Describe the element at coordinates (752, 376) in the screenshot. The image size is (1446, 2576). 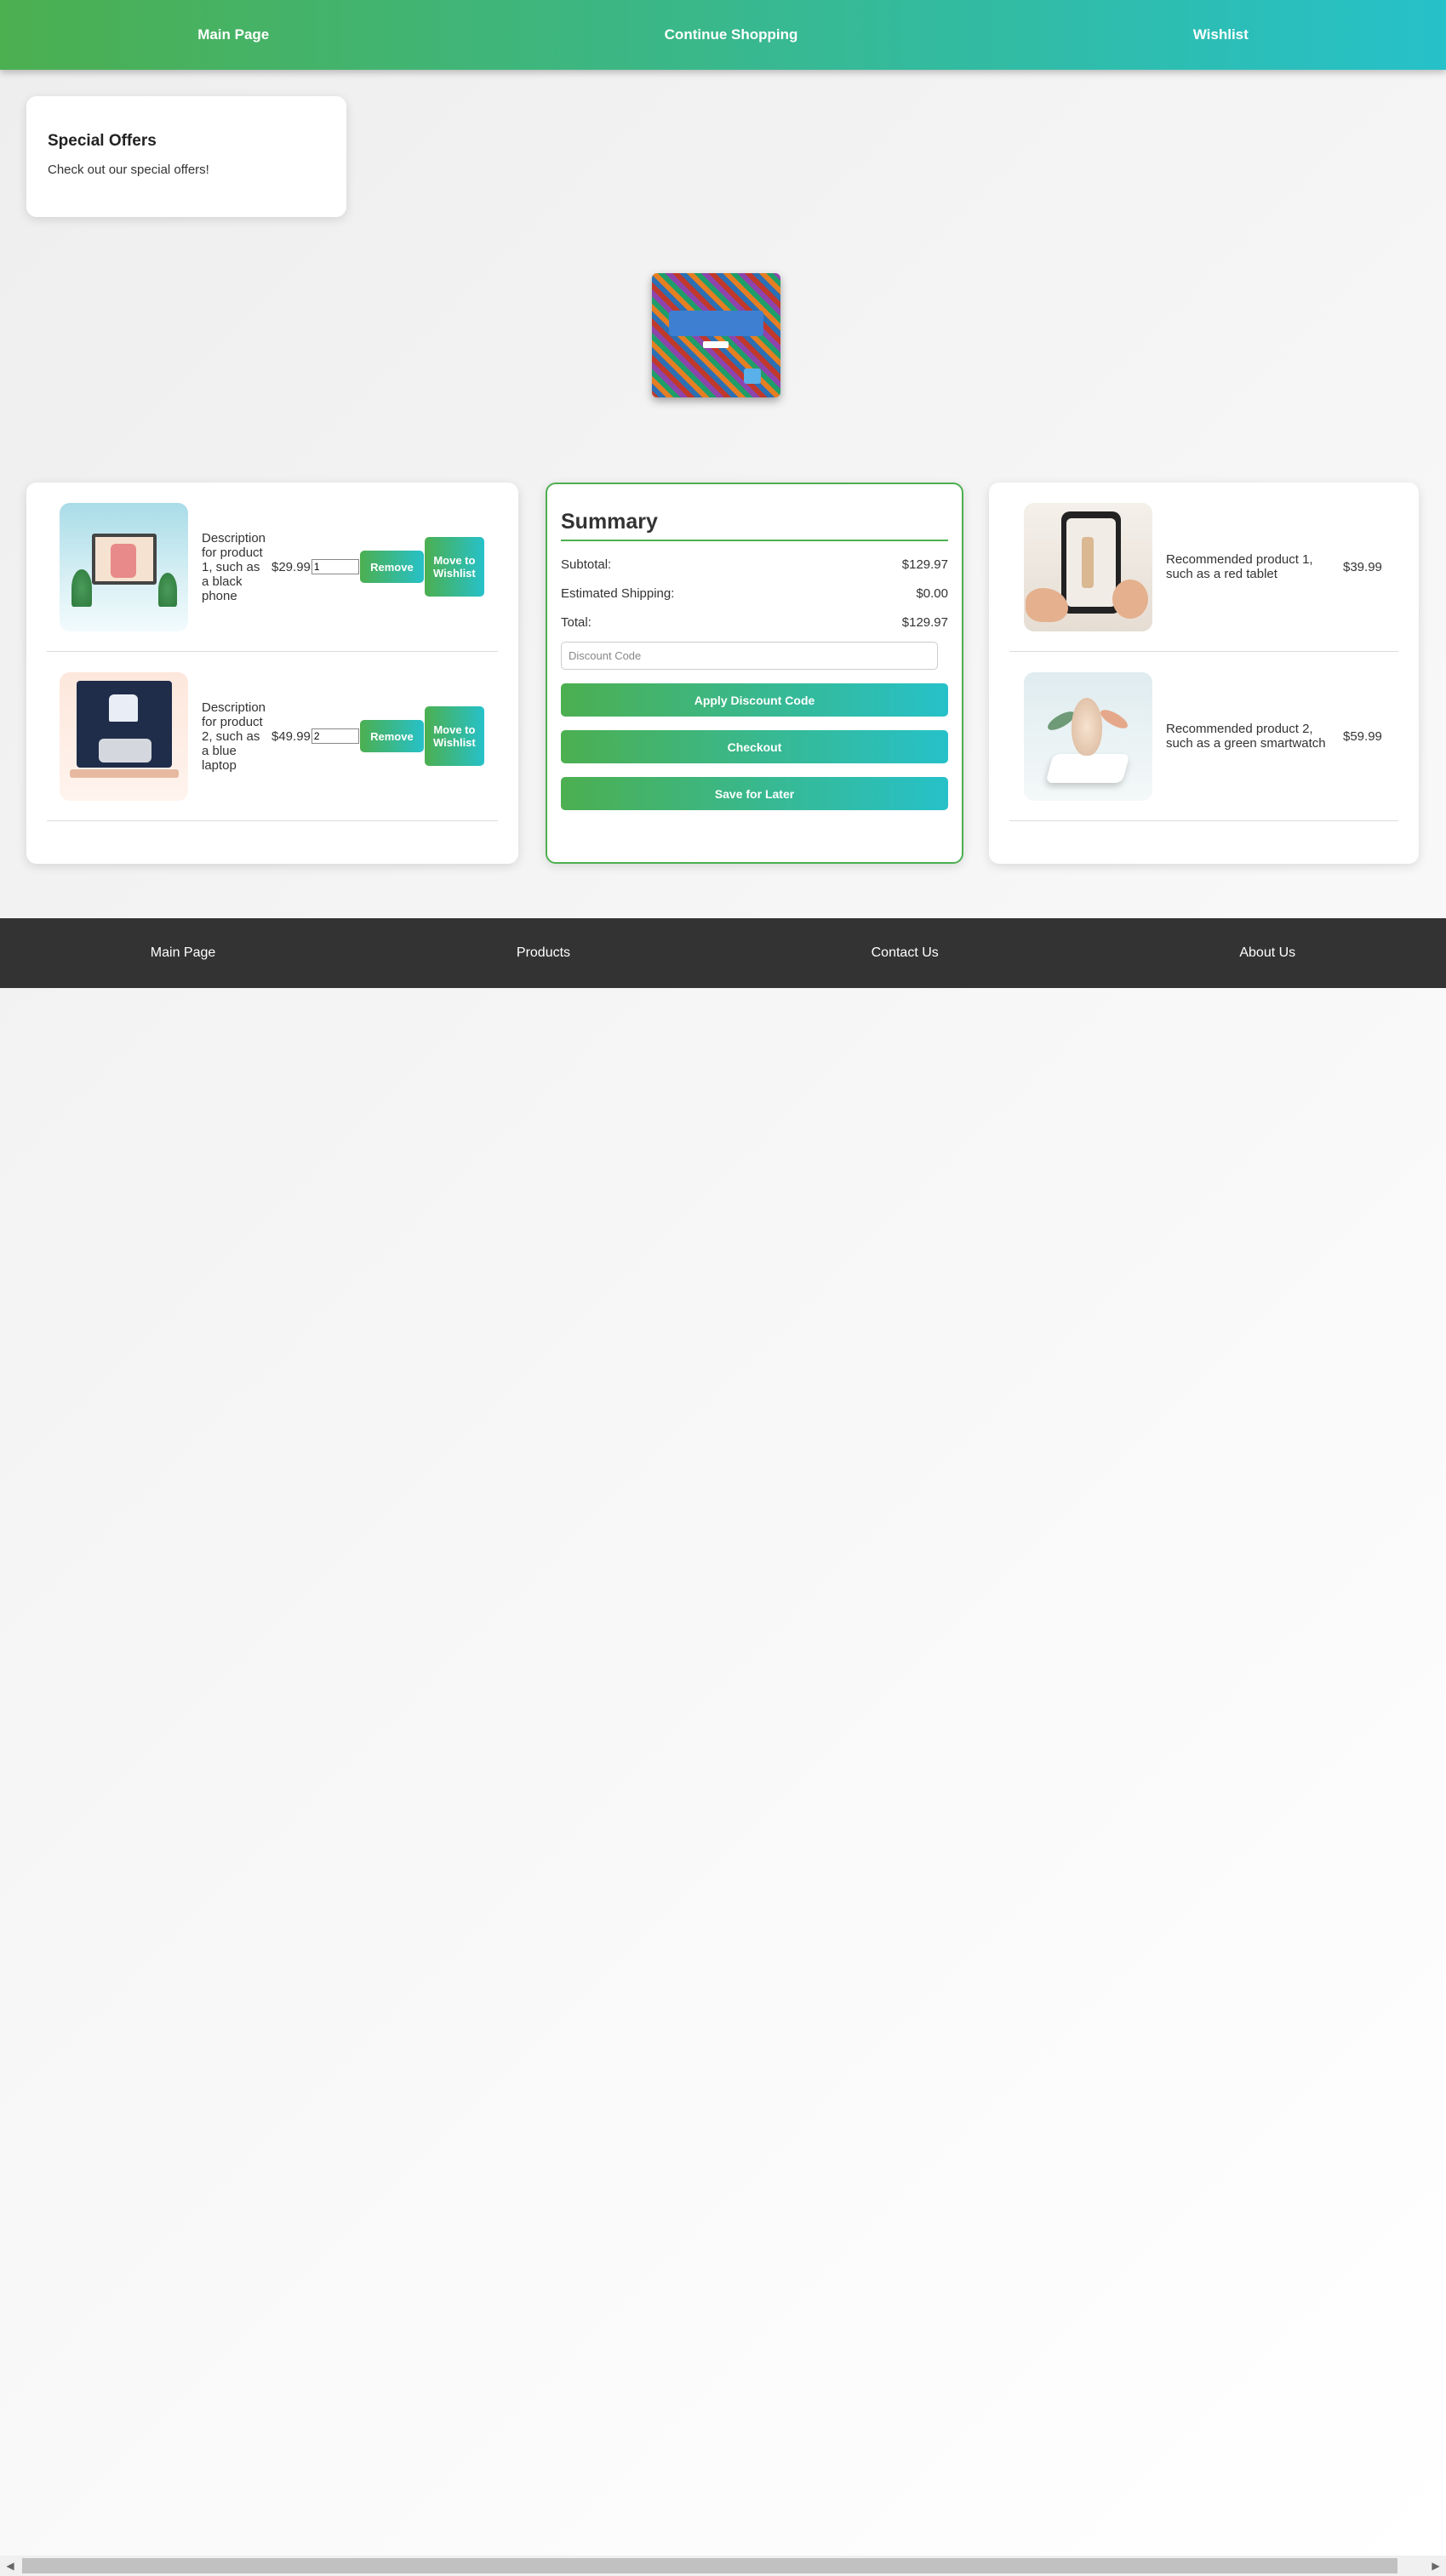
I see `banner-tag-shape` at that location.